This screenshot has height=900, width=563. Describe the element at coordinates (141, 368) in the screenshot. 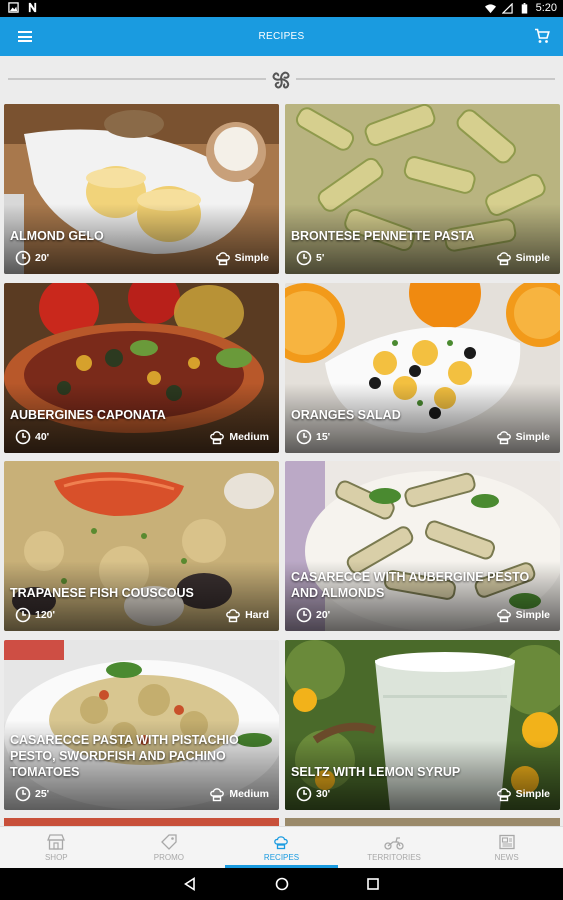

I see `recipe-card: AUBERGINES CAPONATA 40' Medium` at that location.